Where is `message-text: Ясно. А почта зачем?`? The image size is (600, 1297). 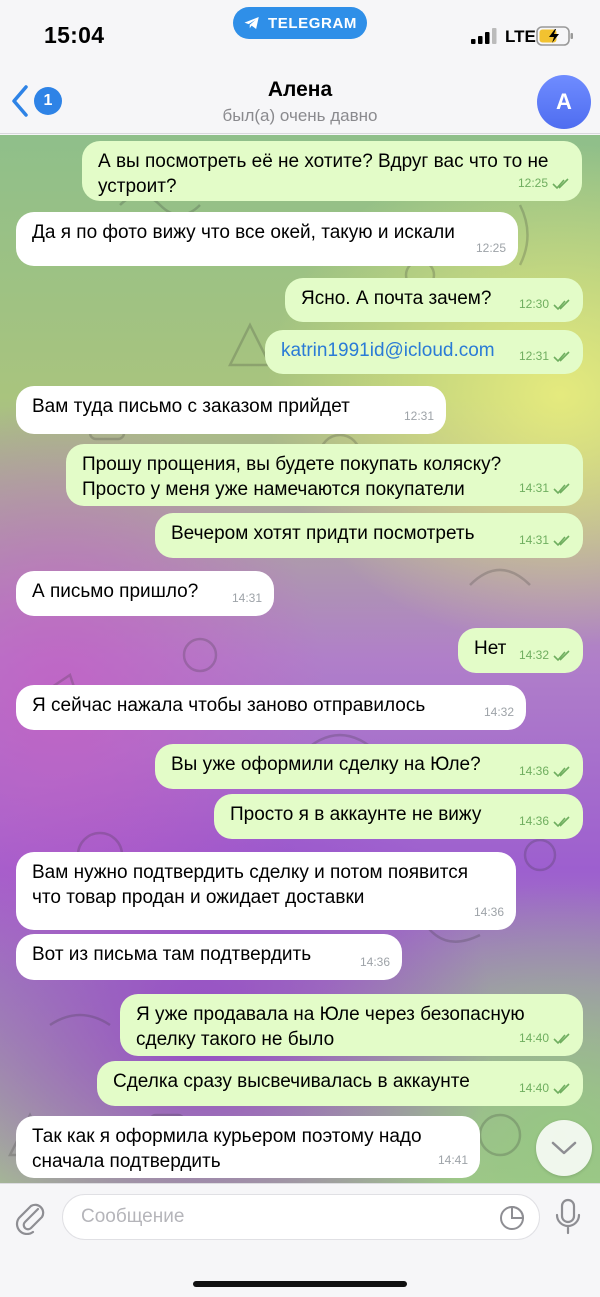 message-text: Ясно. А почта зачем? is located at coordinates (396, 298).